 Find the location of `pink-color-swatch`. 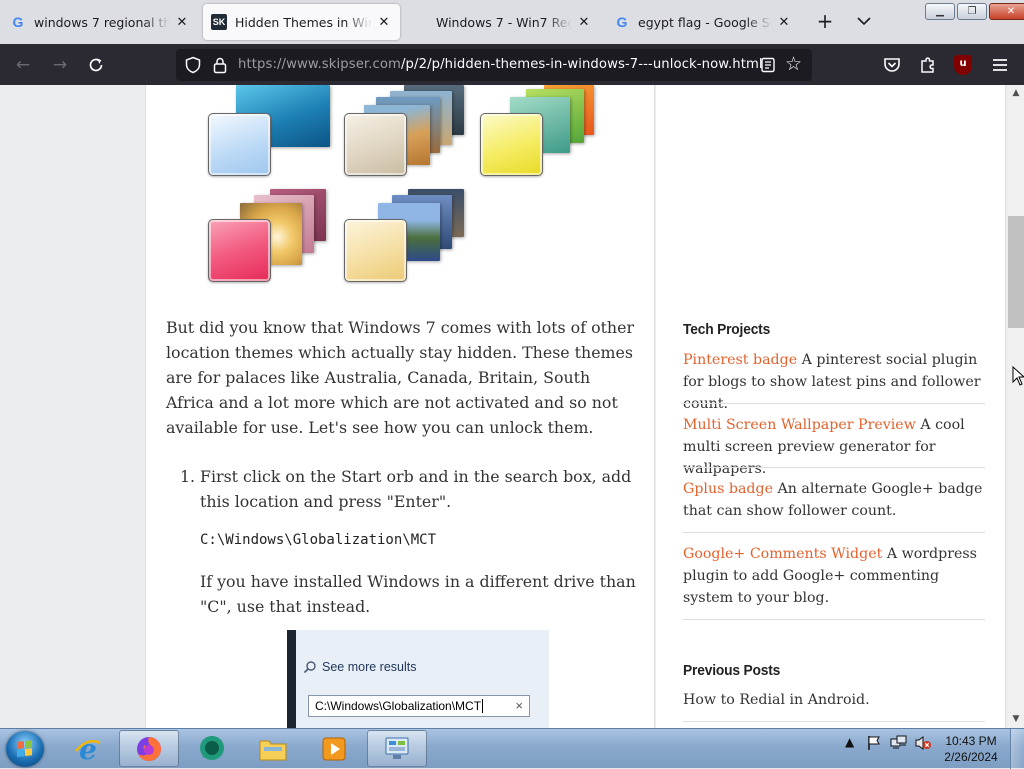

pink-color-swatch is located at coordinates (239, 250).